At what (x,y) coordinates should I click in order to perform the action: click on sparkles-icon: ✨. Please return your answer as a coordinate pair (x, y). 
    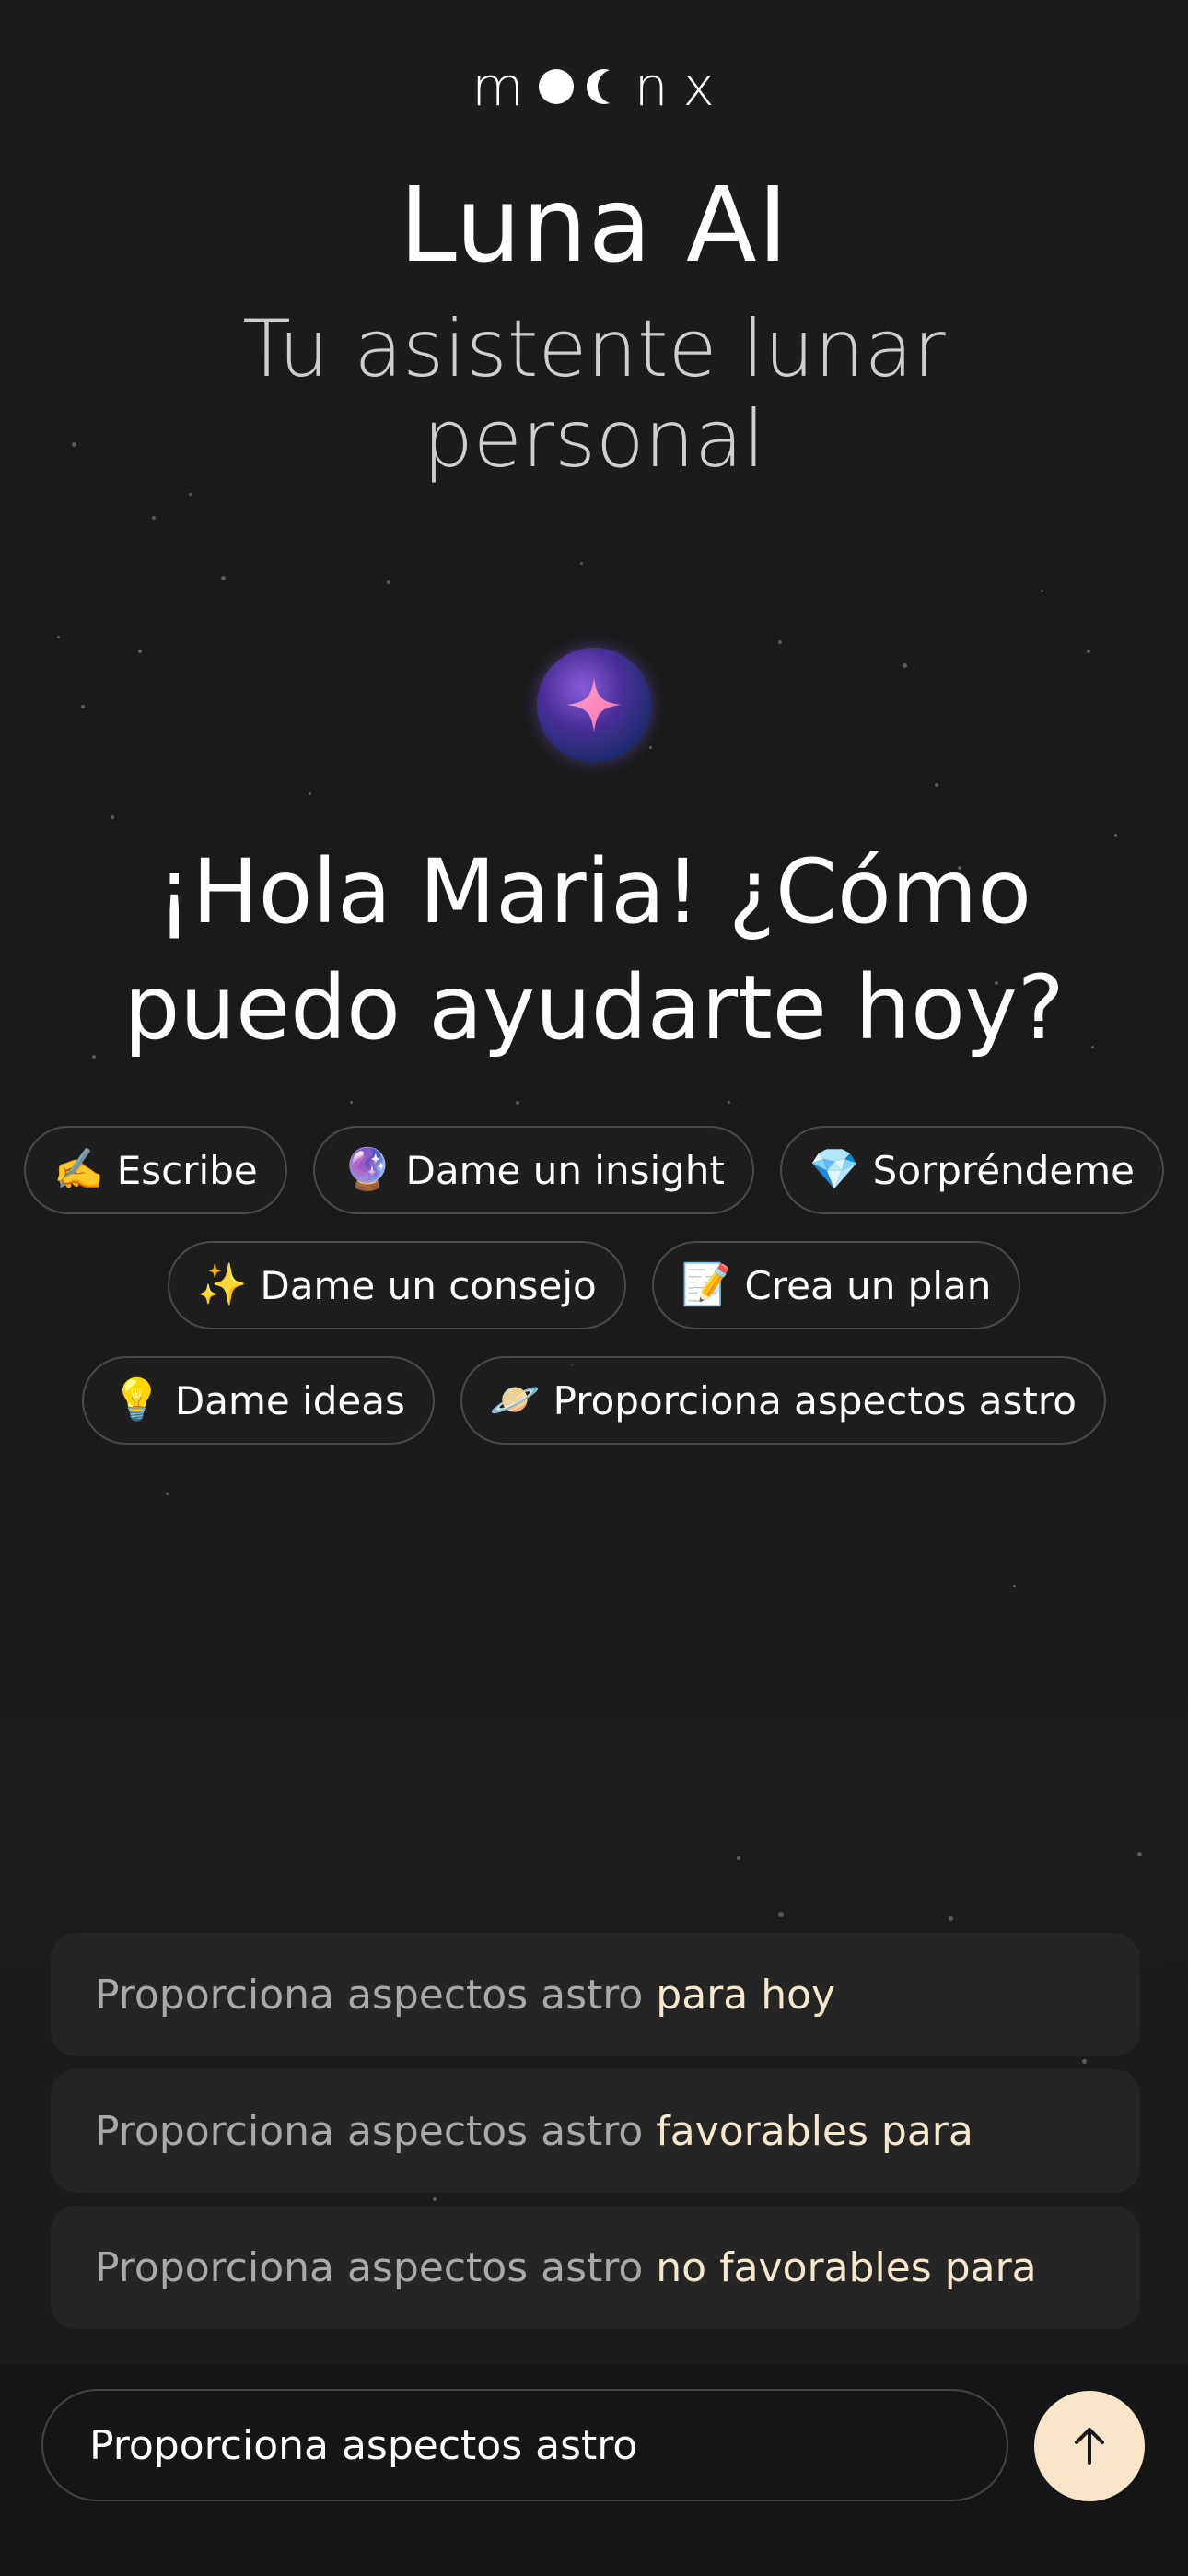
    Looking at the image, I should click on (222, 1284).